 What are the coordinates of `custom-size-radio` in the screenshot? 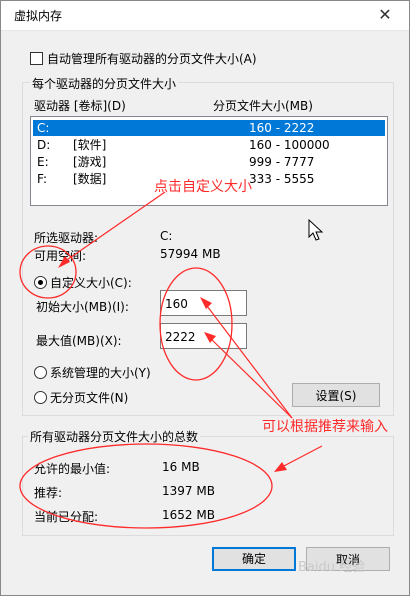 It's located at (40, 282).